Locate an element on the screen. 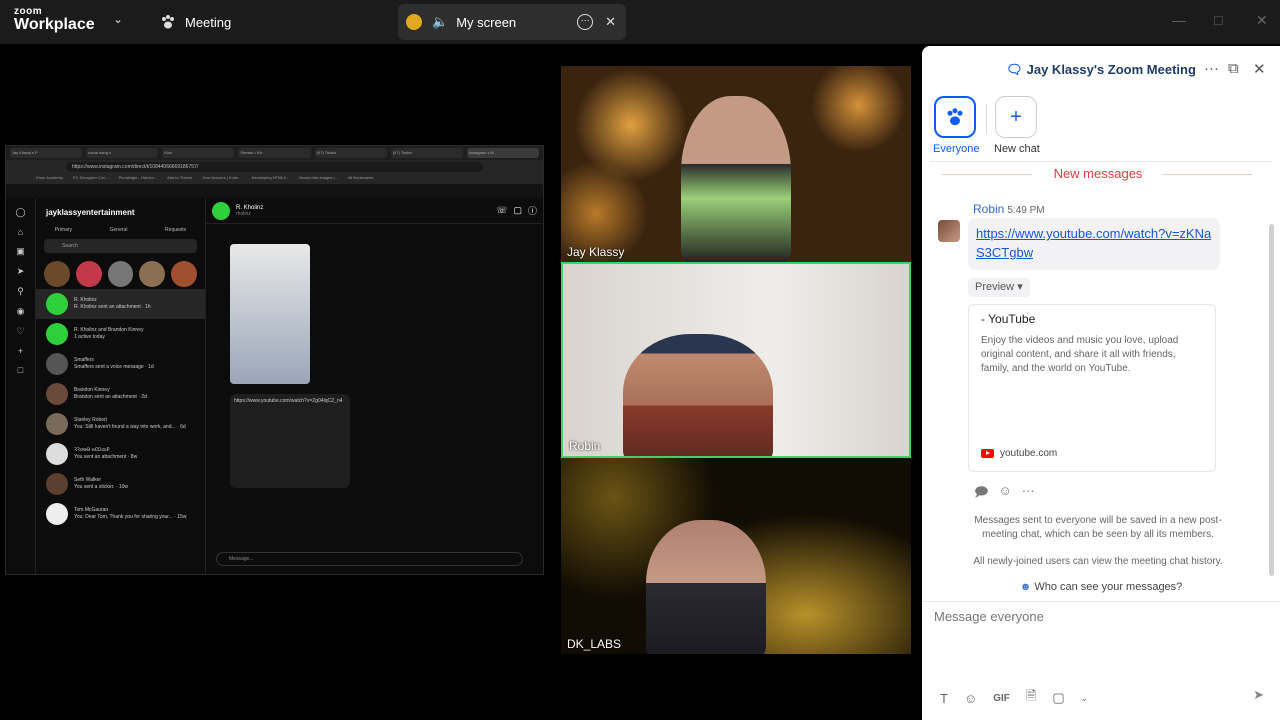  video-tile: Jay Klassy is located at coordinates (736, 164).